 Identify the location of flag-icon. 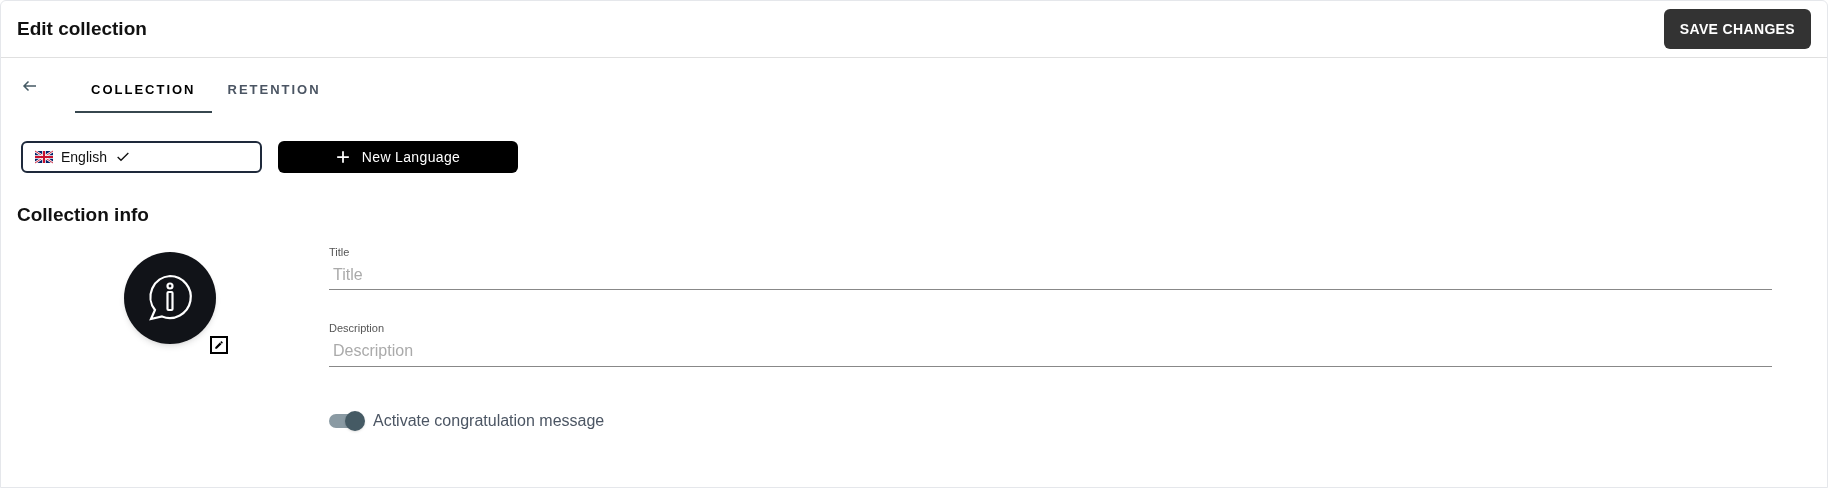
(44, 157).